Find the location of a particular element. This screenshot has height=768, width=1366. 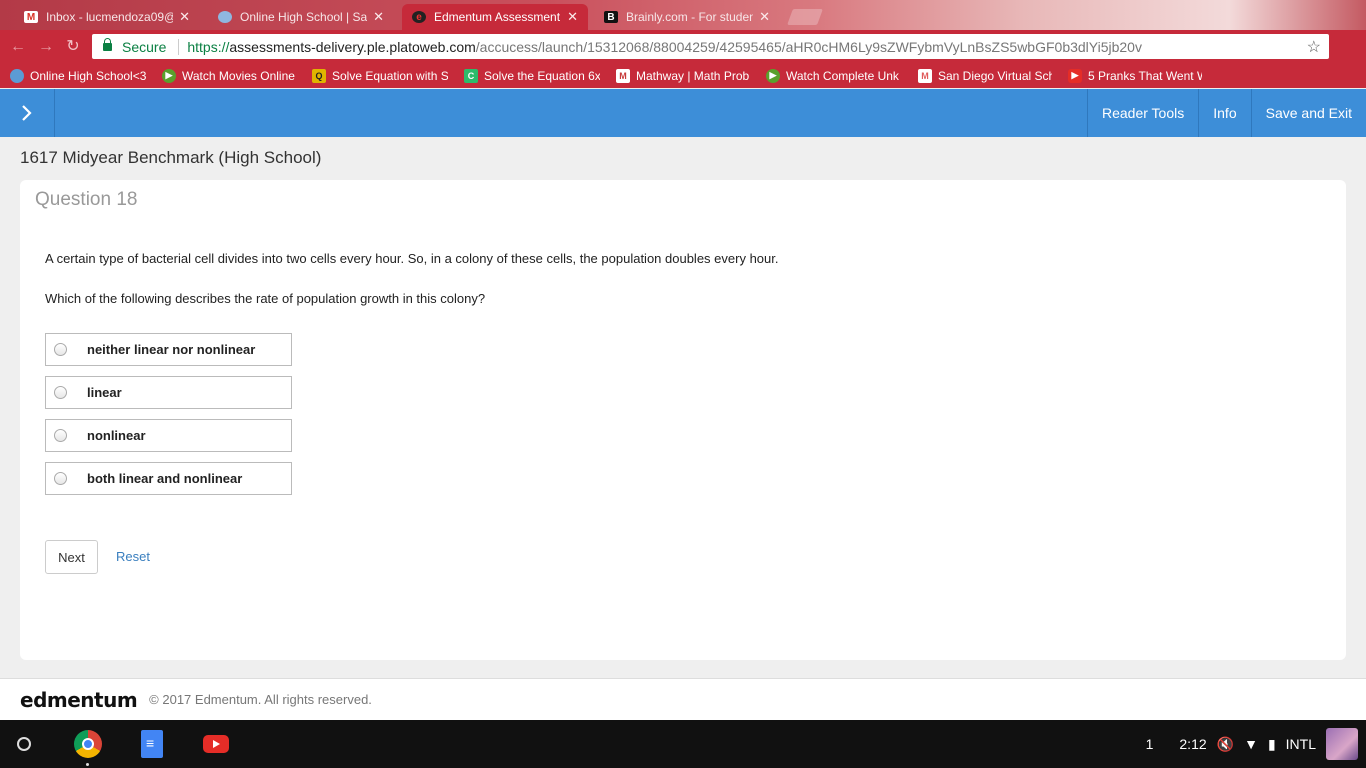

choice-label: both linear and nonlinear is located at coordinates (165, 478).